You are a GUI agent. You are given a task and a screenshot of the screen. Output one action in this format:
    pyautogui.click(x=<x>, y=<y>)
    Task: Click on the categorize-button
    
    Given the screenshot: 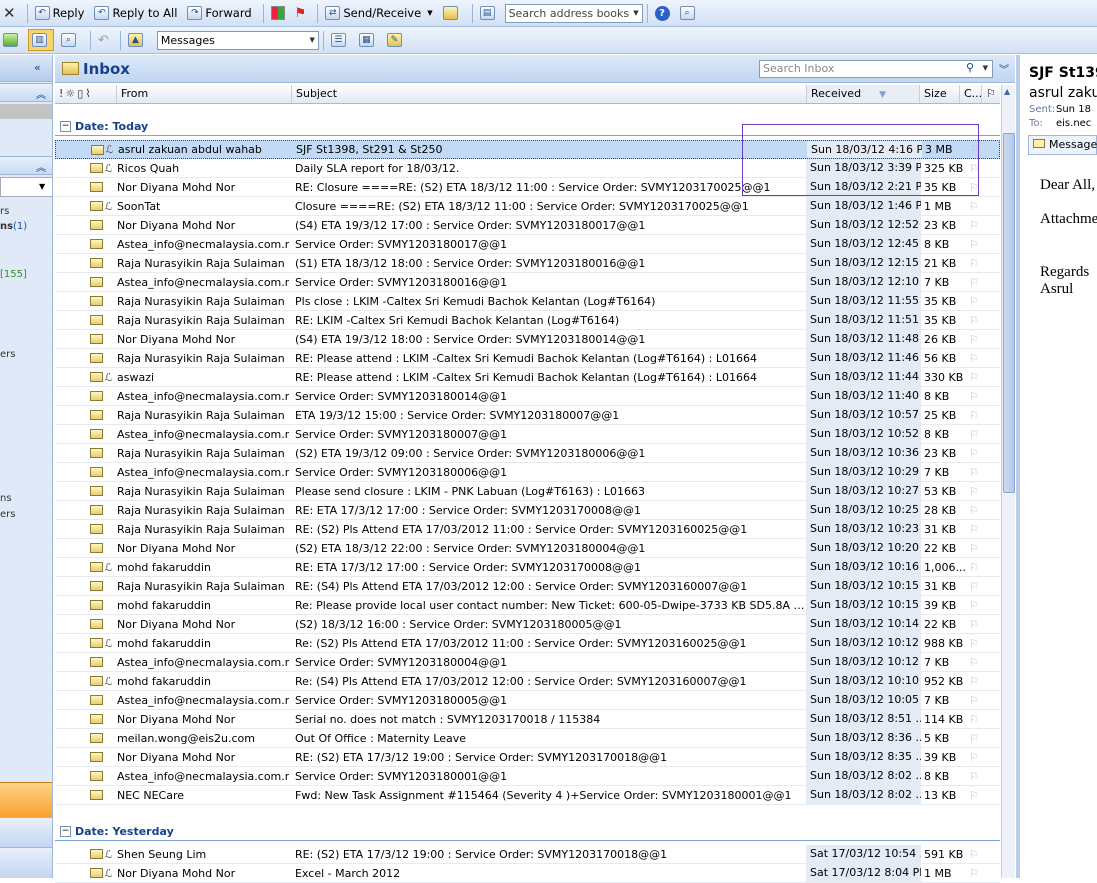 What is the action you would take?
    pyautogui.click(x=278, y=13)
    